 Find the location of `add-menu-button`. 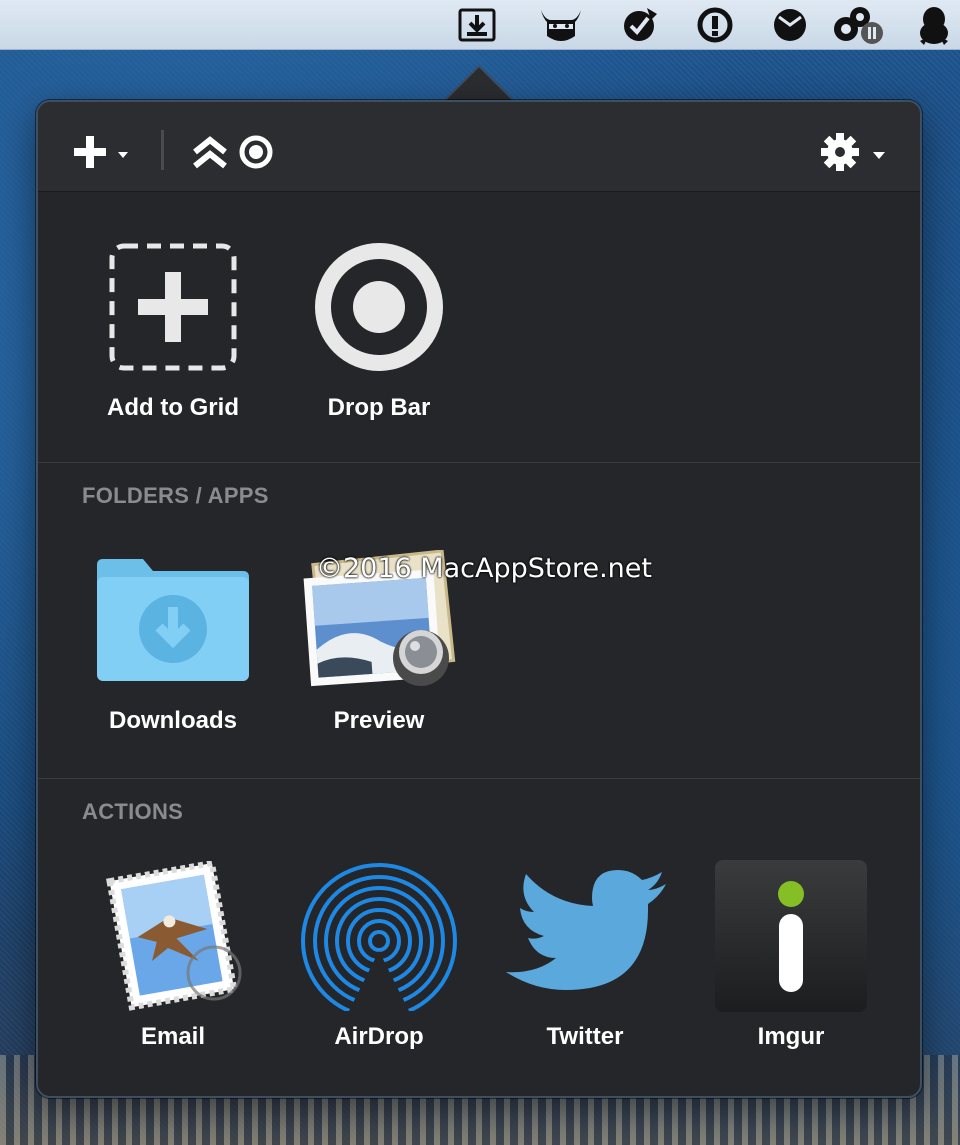

add-menu-button is located at coordinates (104, 152).